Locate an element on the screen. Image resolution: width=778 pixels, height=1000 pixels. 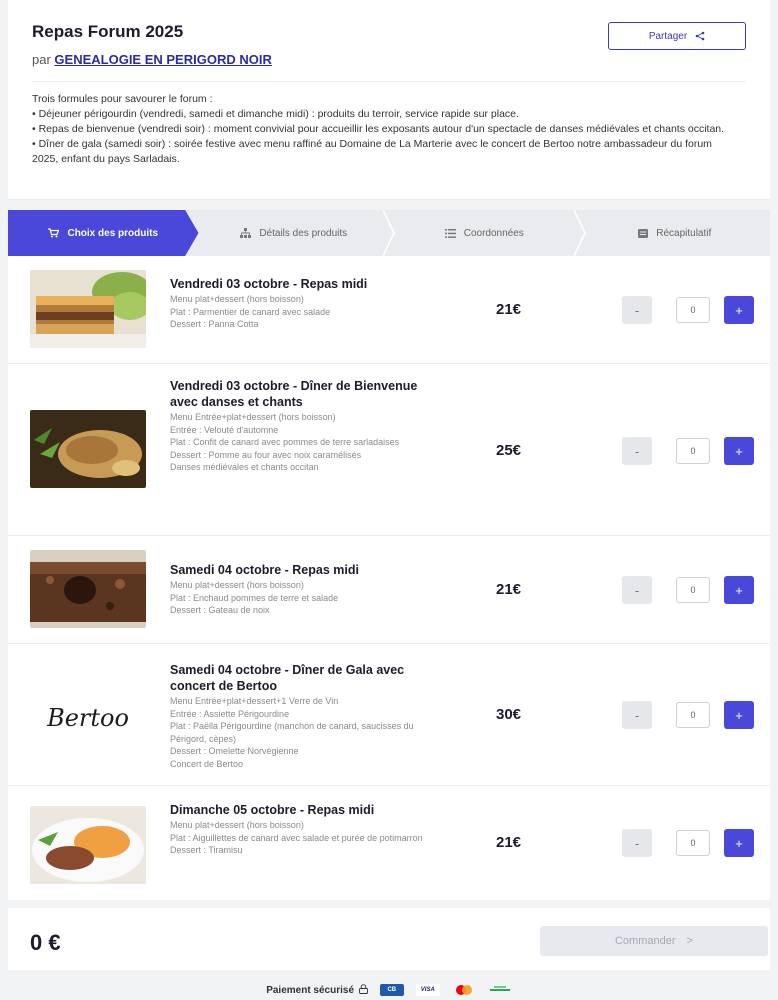
step-label: Récapitulatif is located at coordinates (684, 233).